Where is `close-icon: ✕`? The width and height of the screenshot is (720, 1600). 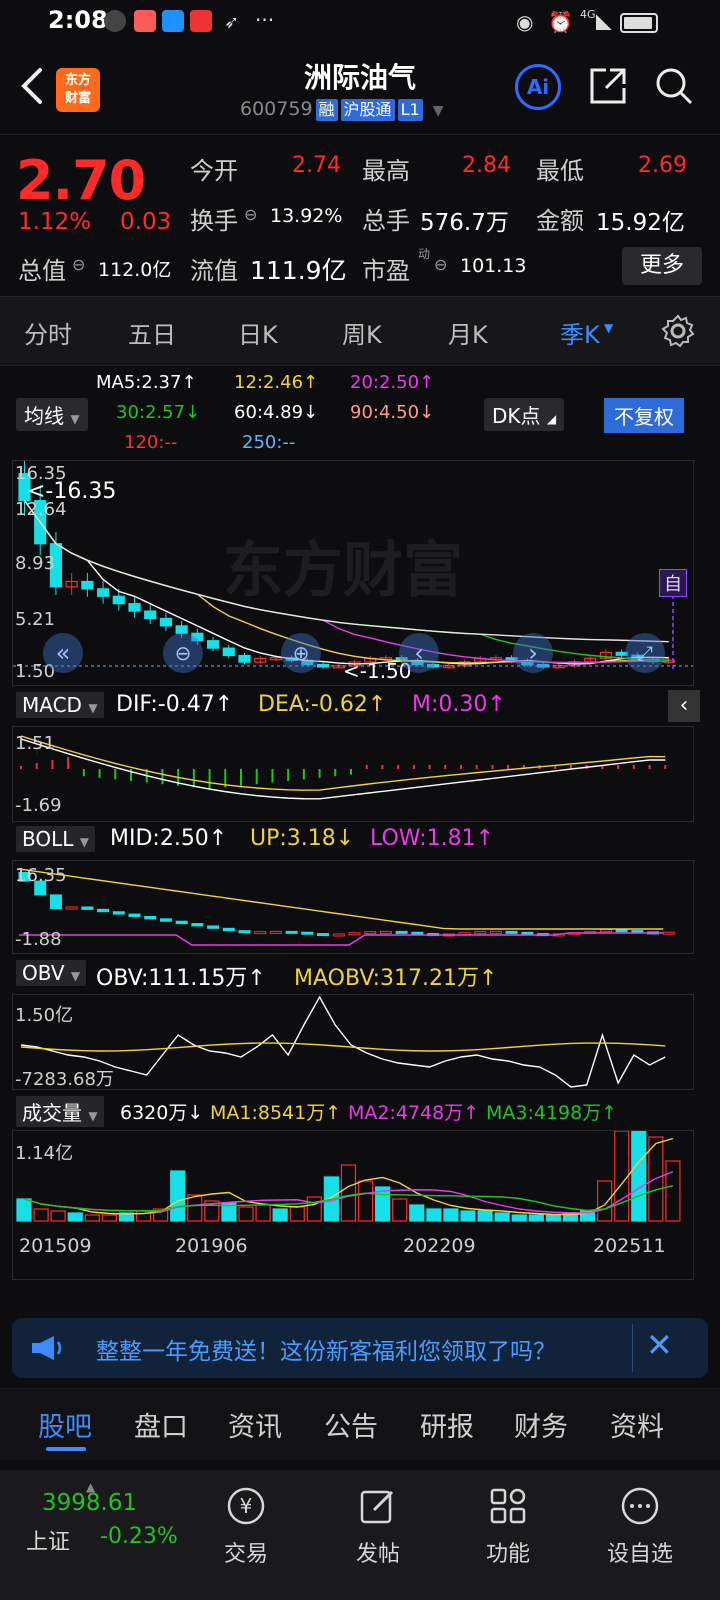 close-icon: ✕ is located at coordinates (659, 1345).